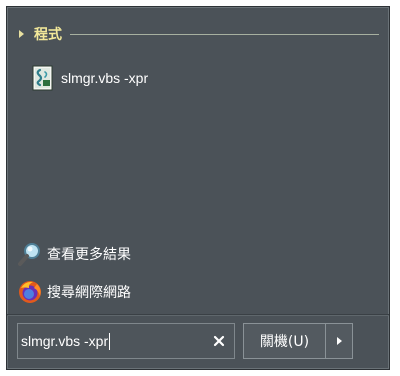 The width and height of the screenshot is (400, 376). I want to click on result-label: slmgr.vbs -xpr, so click(105, 78).